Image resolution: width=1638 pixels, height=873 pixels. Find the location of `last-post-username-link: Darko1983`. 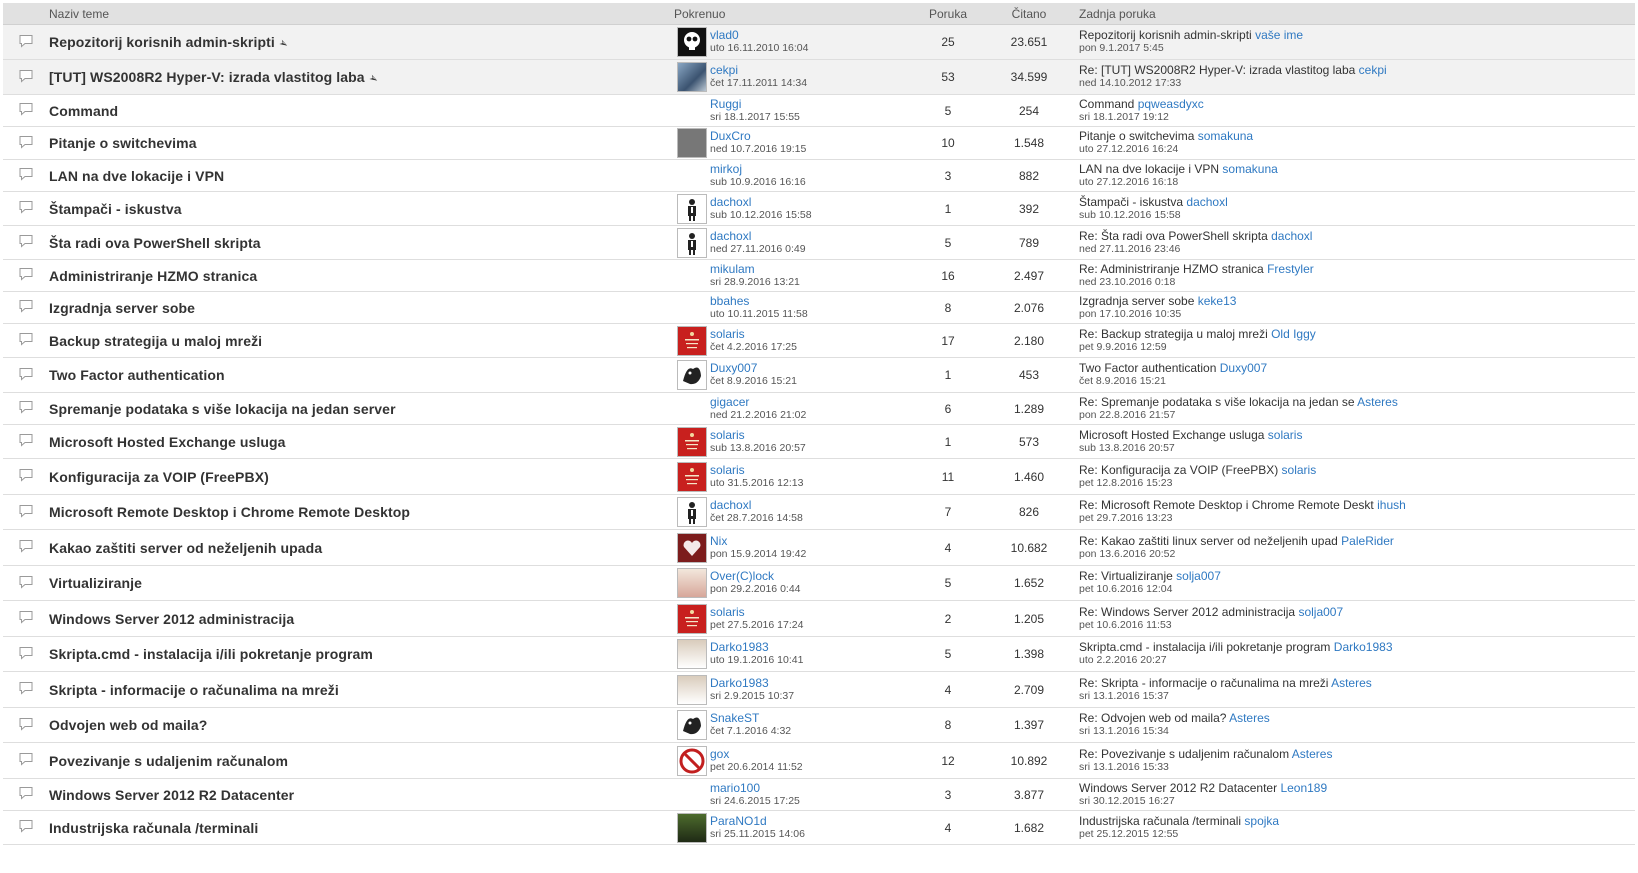

last-post-username-link: Darko1983 is located at coordinates (1363, 647).